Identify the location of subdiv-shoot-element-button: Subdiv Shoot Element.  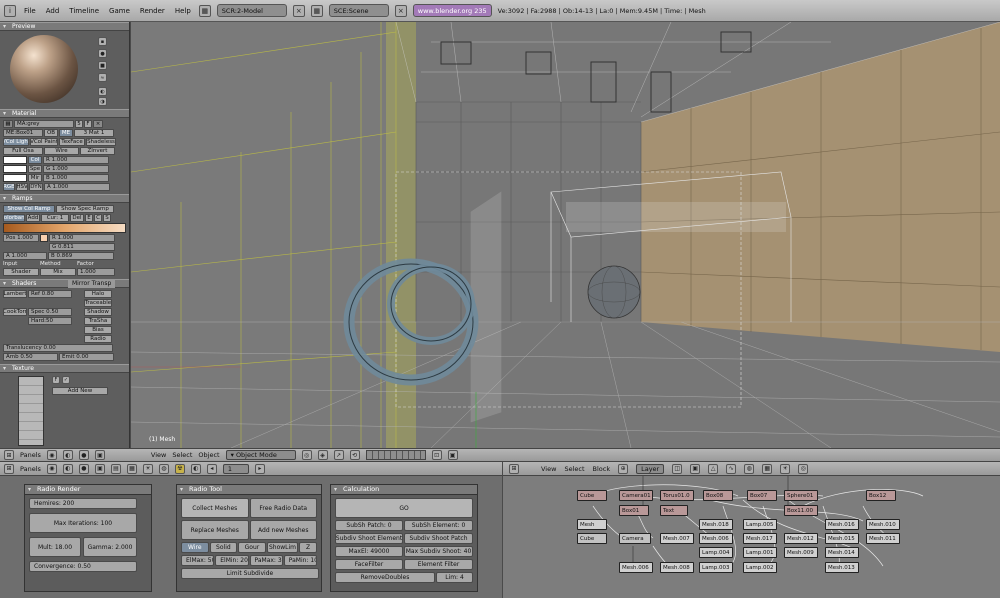
(369, 538).